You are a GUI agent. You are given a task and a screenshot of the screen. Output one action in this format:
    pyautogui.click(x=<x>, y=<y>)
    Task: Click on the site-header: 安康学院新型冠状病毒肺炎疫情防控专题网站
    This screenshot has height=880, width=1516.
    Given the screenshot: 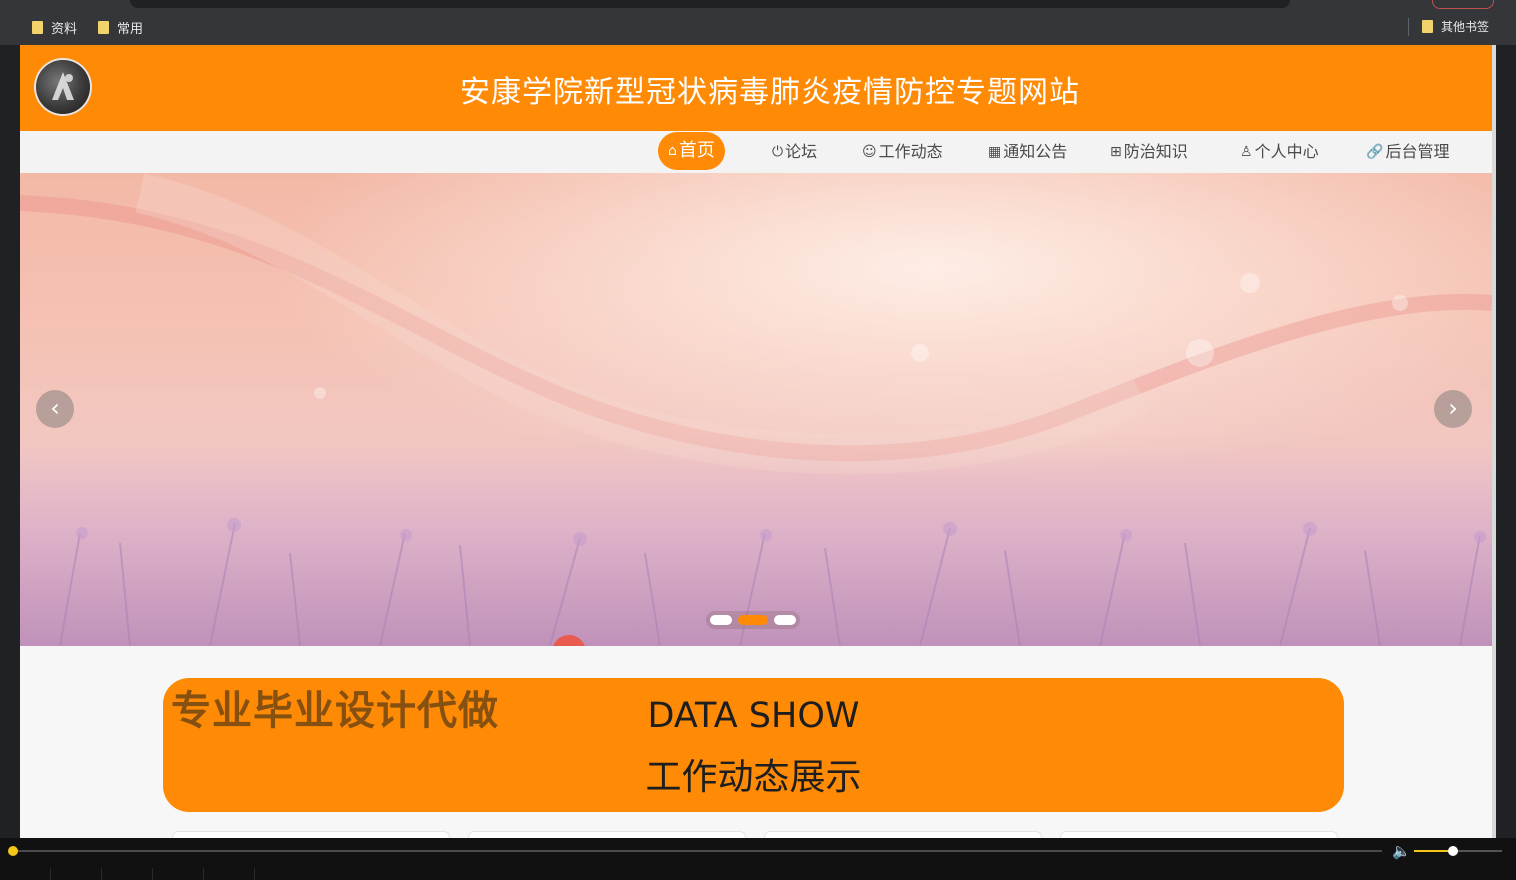 What is the action you would take?
    pyautogui.click(x=756, y=88)
    